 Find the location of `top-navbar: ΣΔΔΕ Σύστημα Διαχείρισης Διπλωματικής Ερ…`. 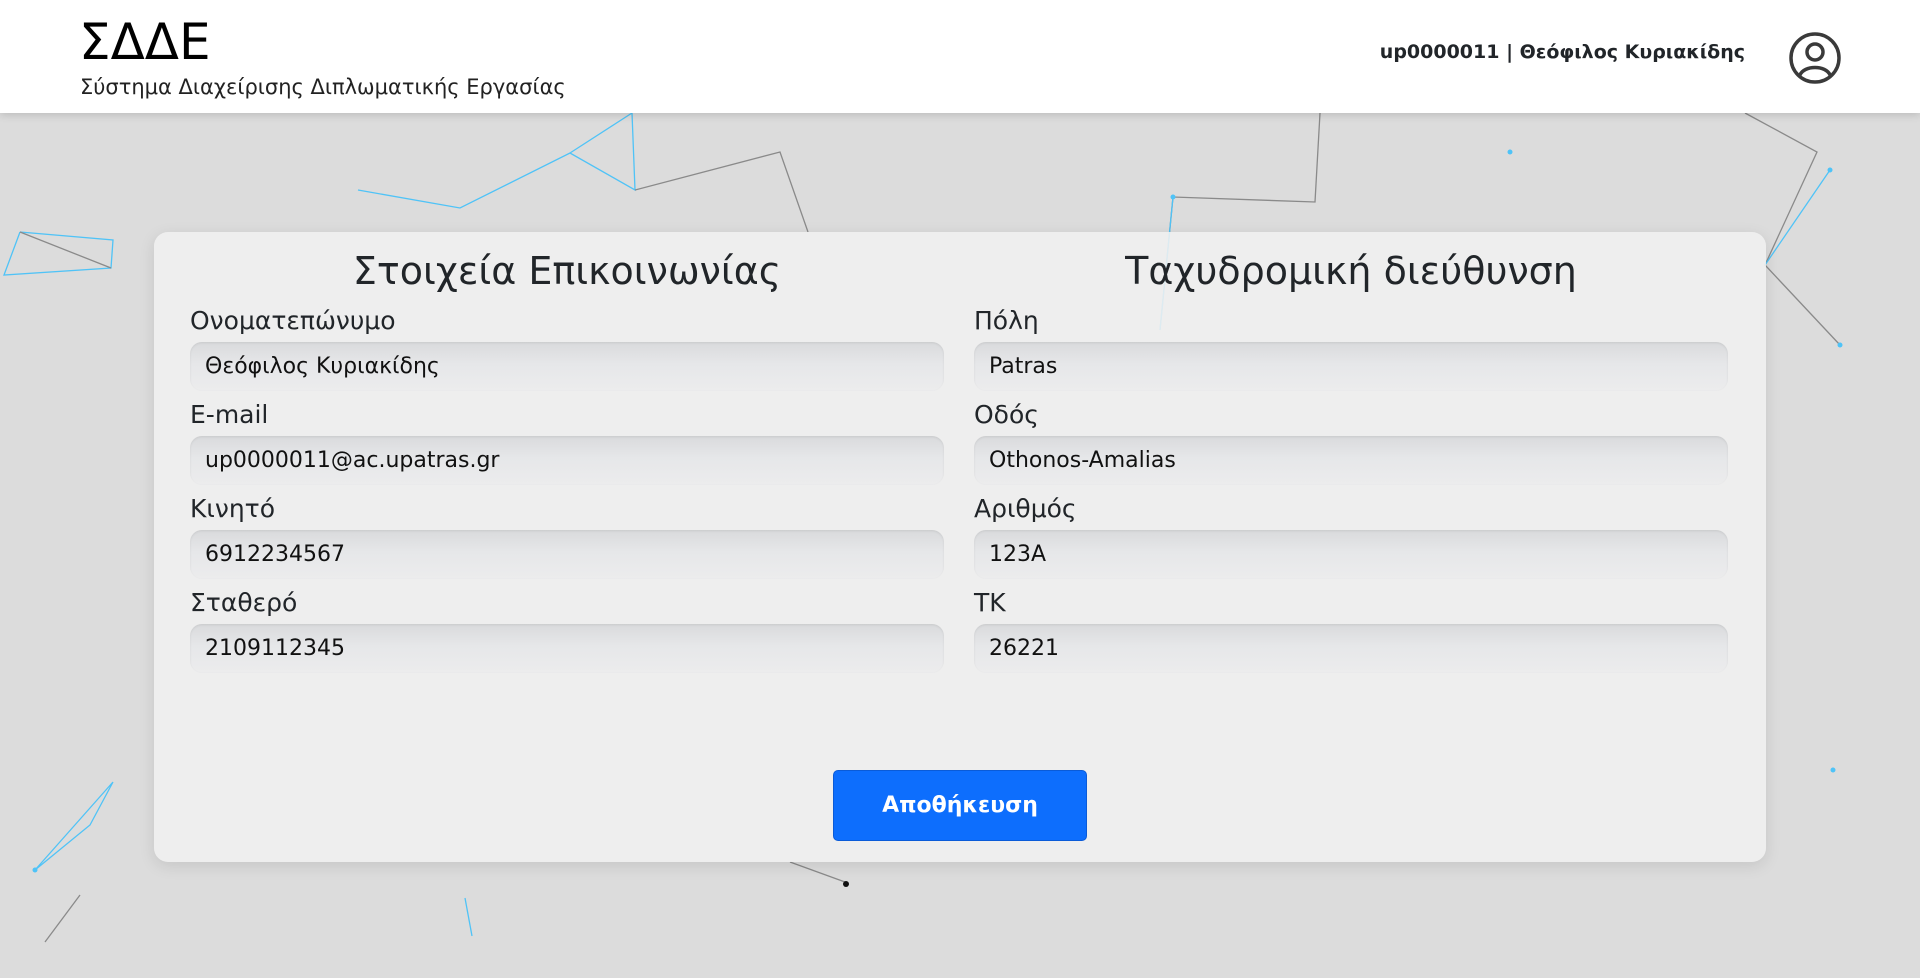

top-navbar: ΣΔΔΕ Σύστημα Διαχείρισης Διπλωματικής Ερ… is located at coordinates (960, 56).